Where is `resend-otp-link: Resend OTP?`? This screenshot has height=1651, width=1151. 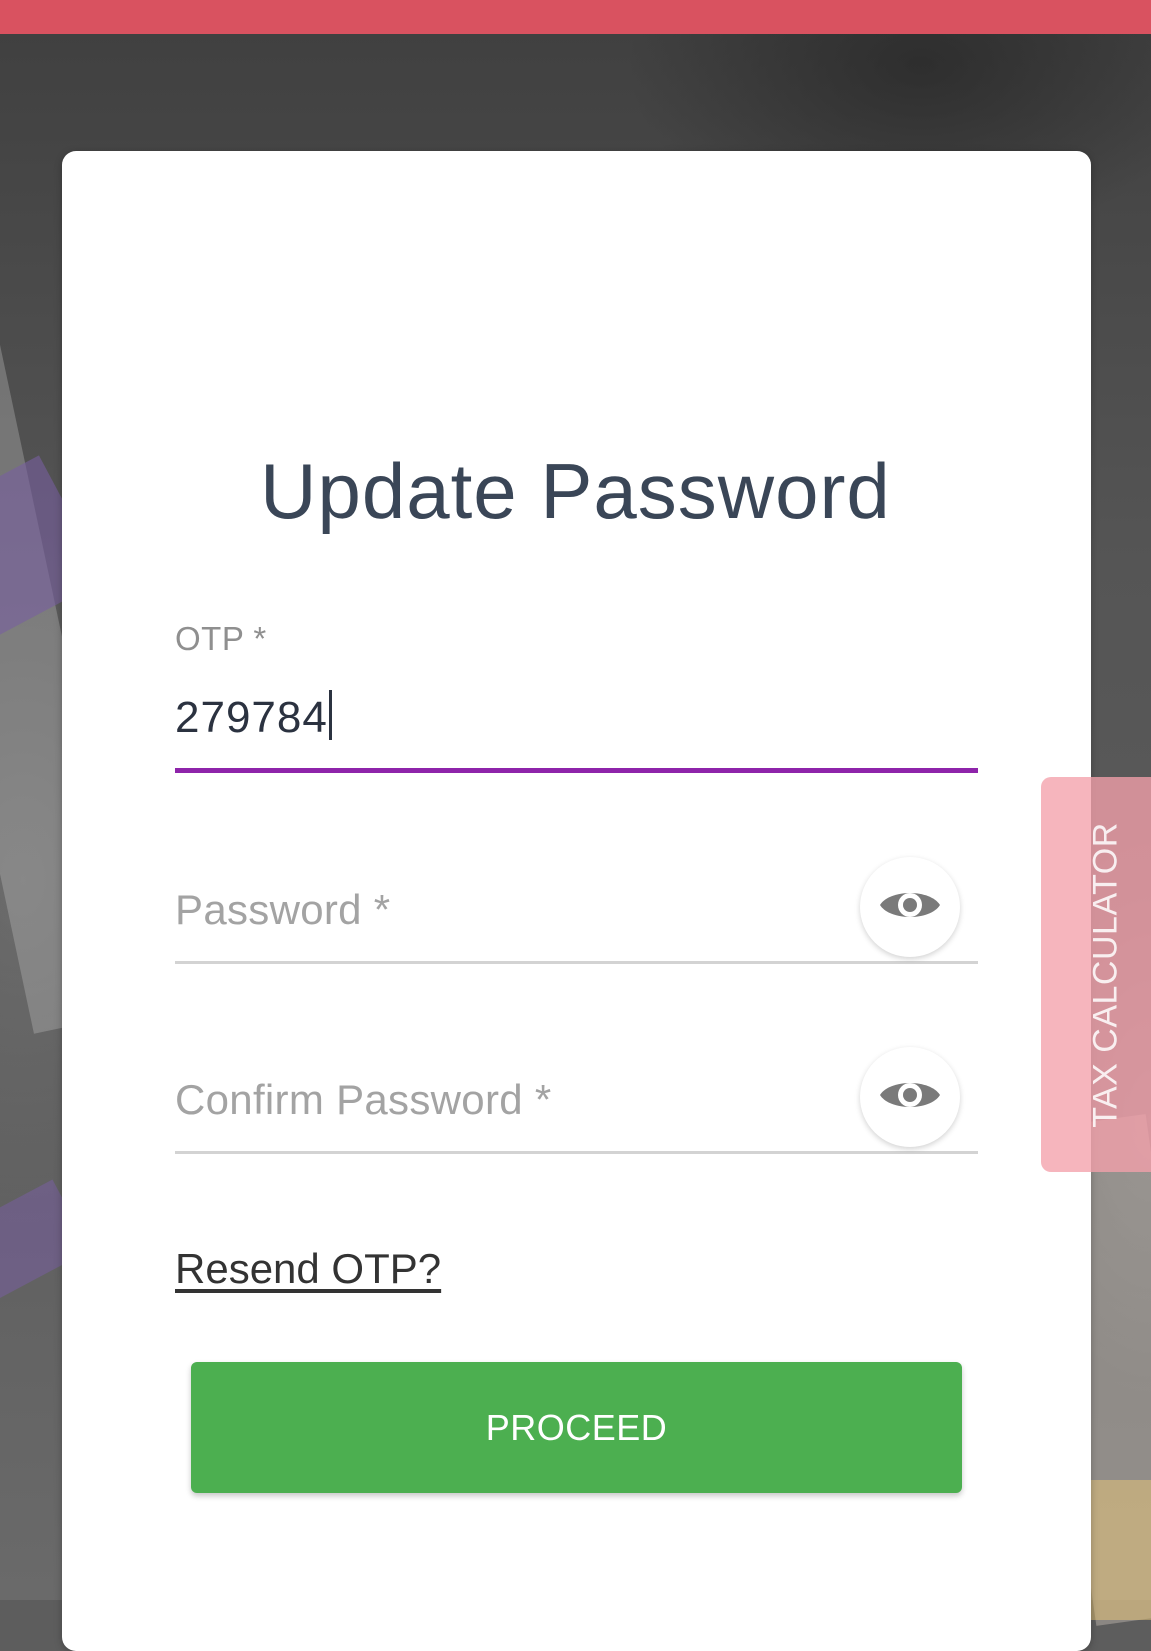
resend-otp-link: Resend OTP? is located at coordinates (308, 1269).